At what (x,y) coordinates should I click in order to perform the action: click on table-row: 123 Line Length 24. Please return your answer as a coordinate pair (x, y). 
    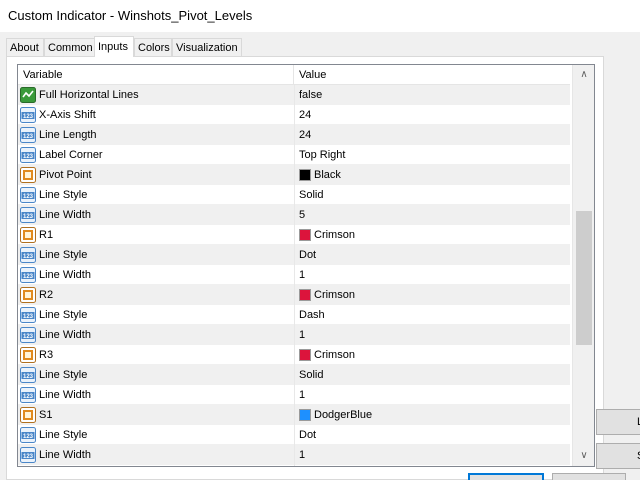
    Looking at the image, I should click on (294, 135).